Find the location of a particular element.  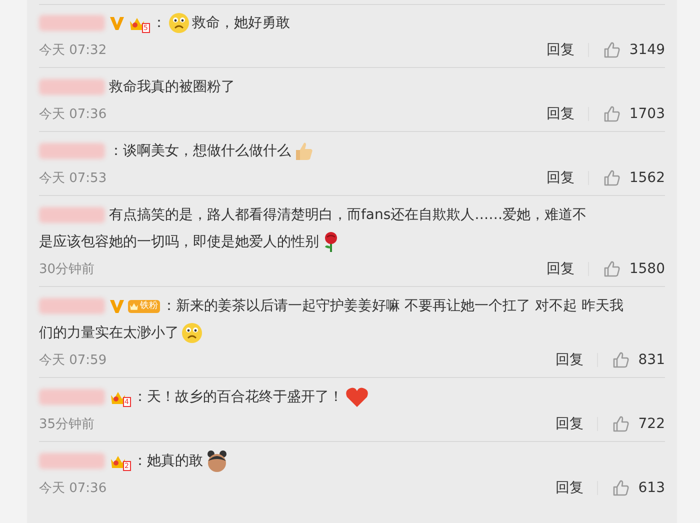

comment-time: 30分钟前 is located at coordinates (67, 269).